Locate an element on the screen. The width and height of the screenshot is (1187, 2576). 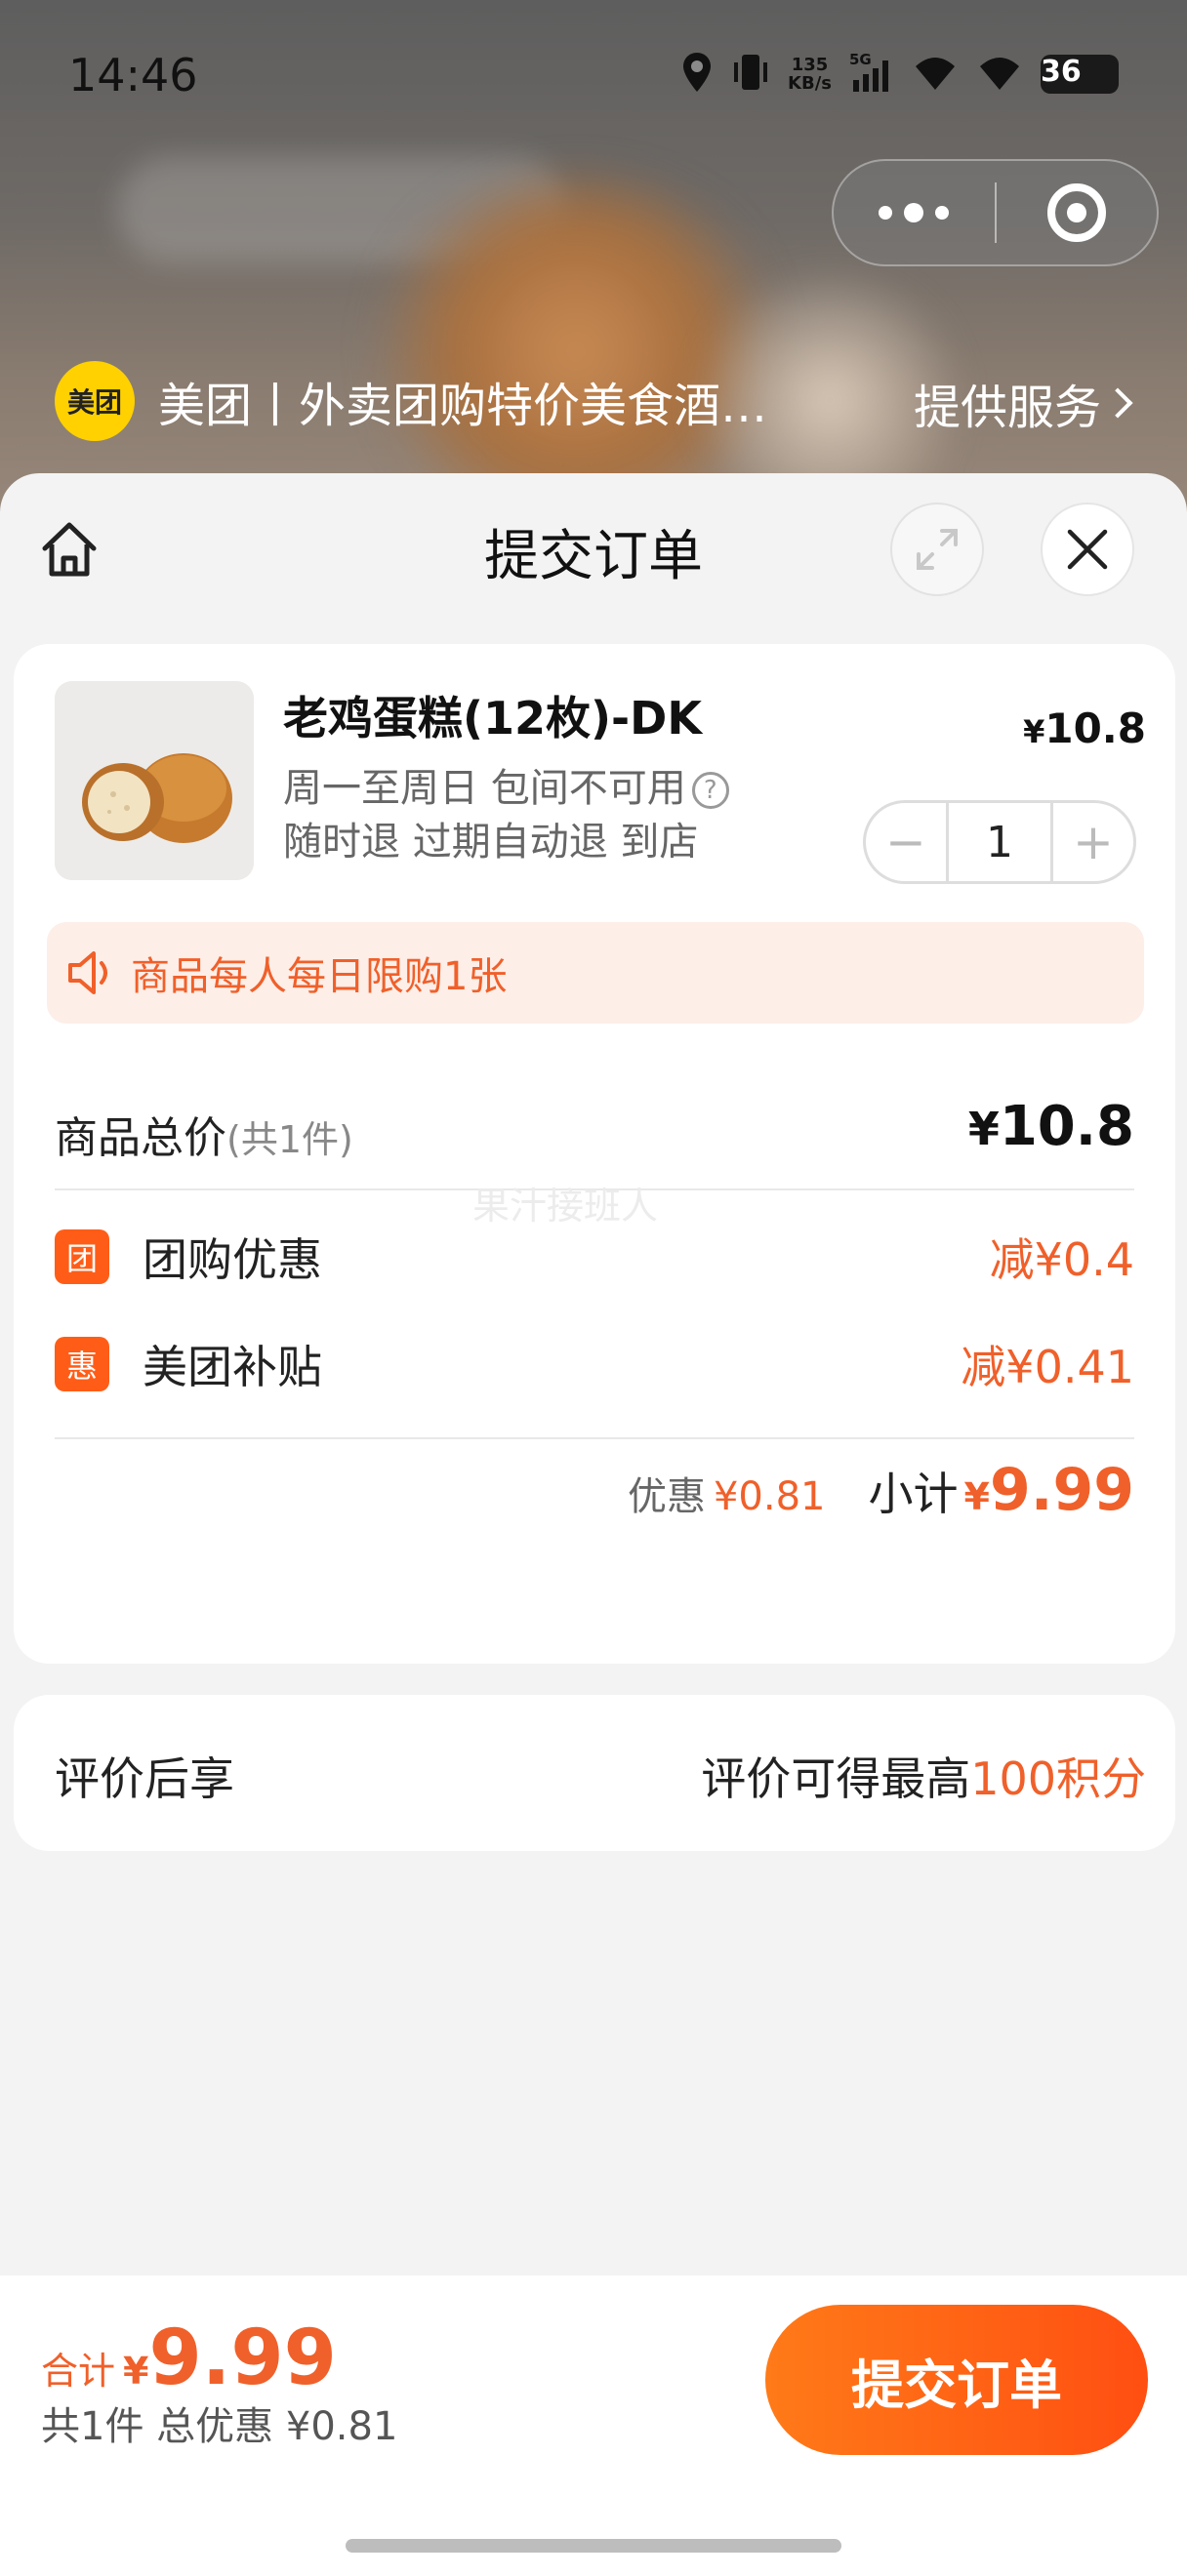
status-icons: 135 KB/s 5G 36 is located at coordinates (899, 74).